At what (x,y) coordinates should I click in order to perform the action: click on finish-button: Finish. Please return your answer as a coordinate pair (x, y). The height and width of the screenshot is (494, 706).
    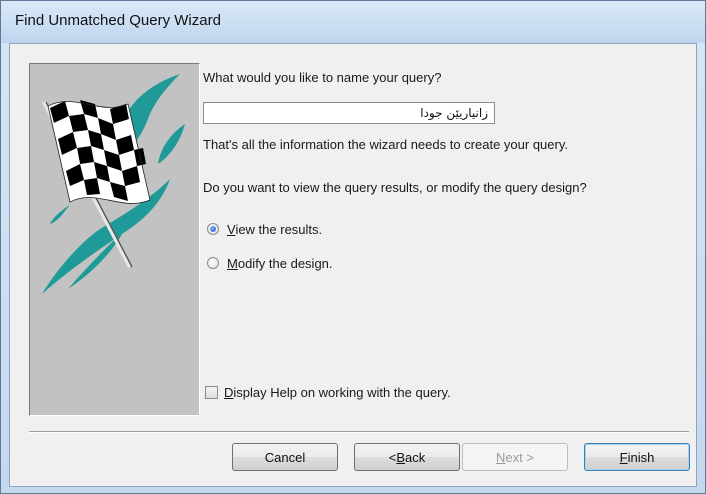
    Looking at the image, I should click on (637, 457).